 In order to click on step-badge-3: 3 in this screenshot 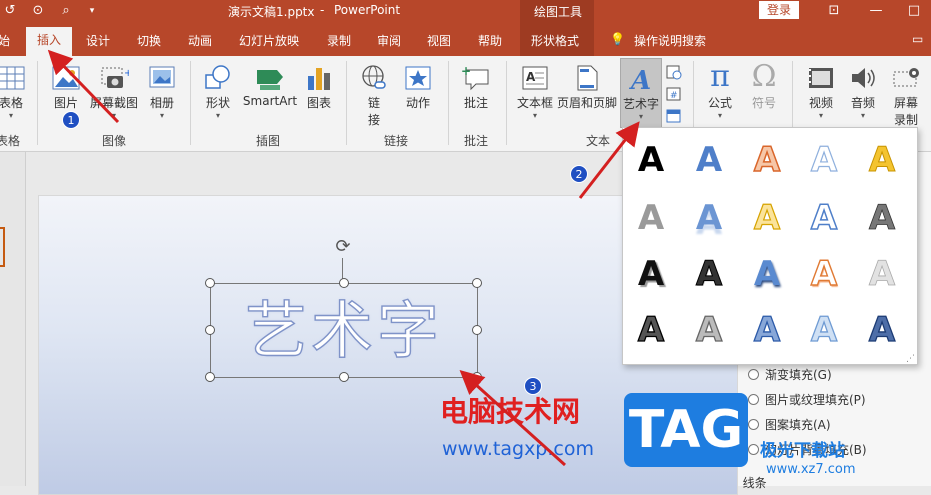, I will do `click(533, 386)`.